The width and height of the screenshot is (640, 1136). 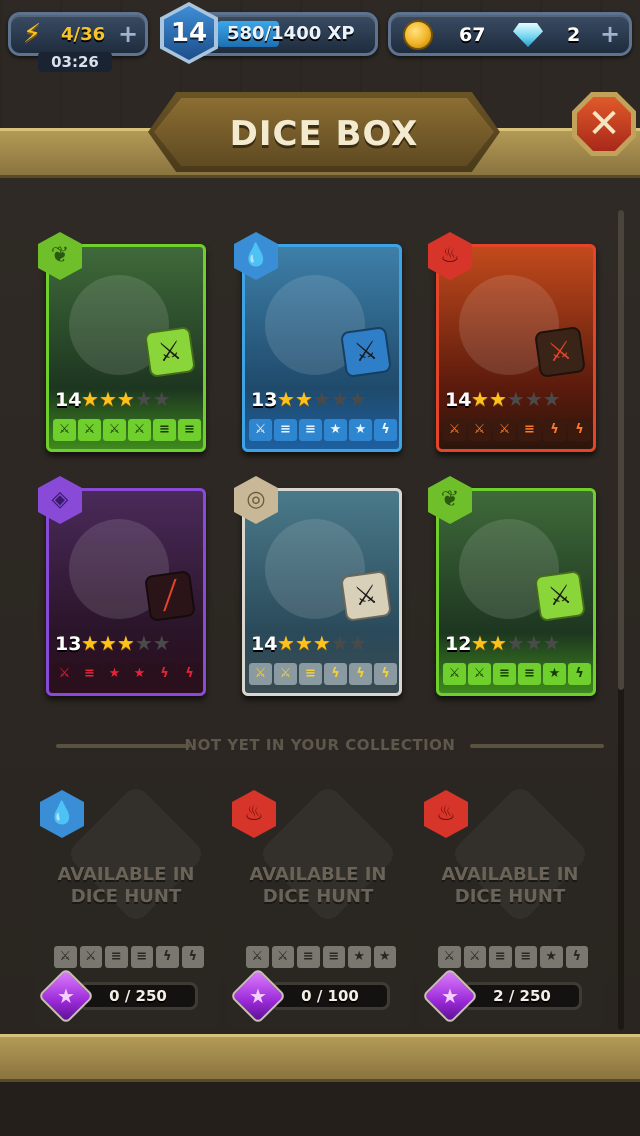 I want to click on energy-bolt-icon: ⚡, so click(x=32, y=34).